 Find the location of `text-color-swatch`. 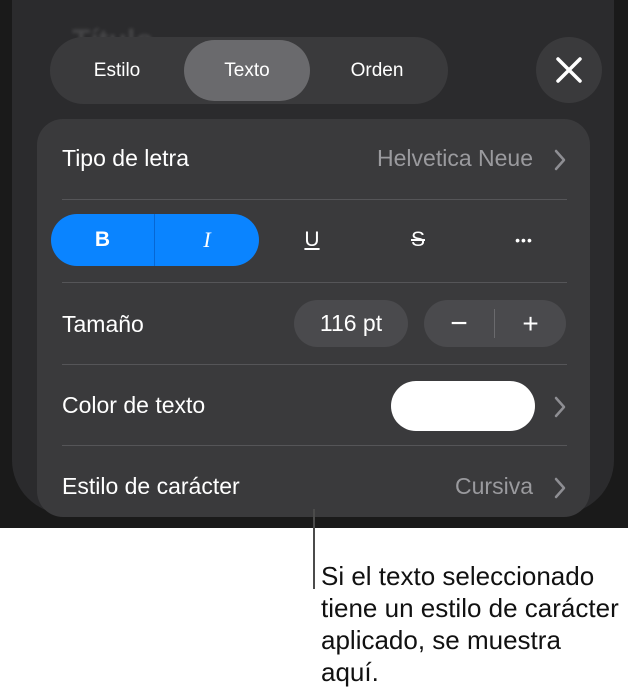

text-color-swatch is located at coordinates (463, 406).